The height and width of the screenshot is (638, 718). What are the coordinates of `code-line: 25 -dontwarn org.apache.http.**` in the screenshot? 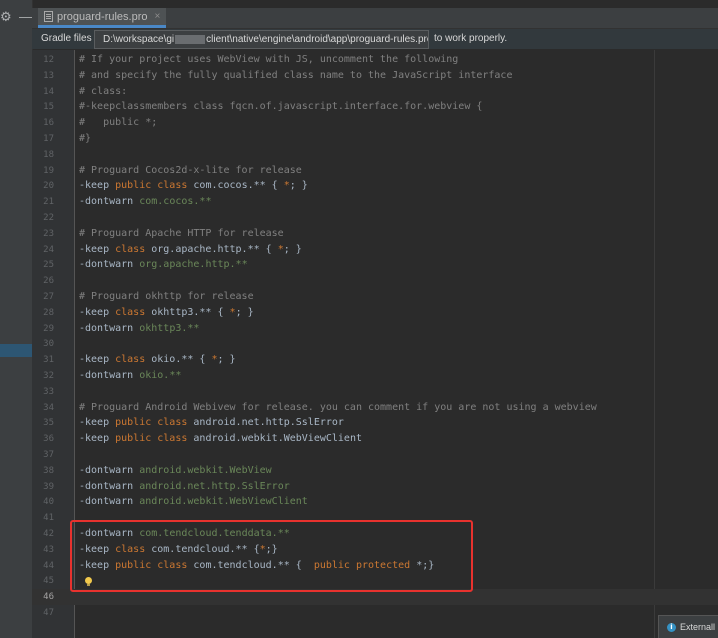 It's located at (375, 265).